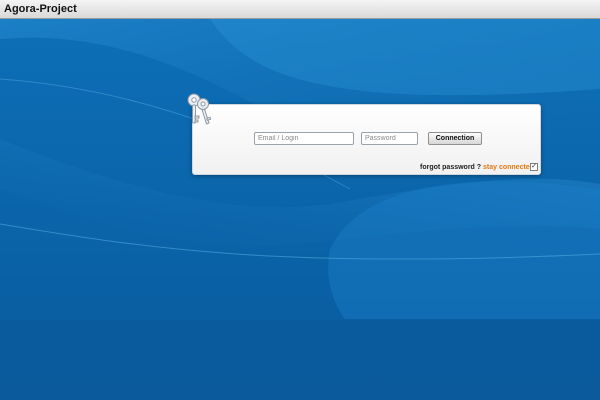 The width and height of the screenshot is (600, 400). Describe the element at coordinates (455, 138) in the screenshot. I see `connection-button: Connection` at that location.